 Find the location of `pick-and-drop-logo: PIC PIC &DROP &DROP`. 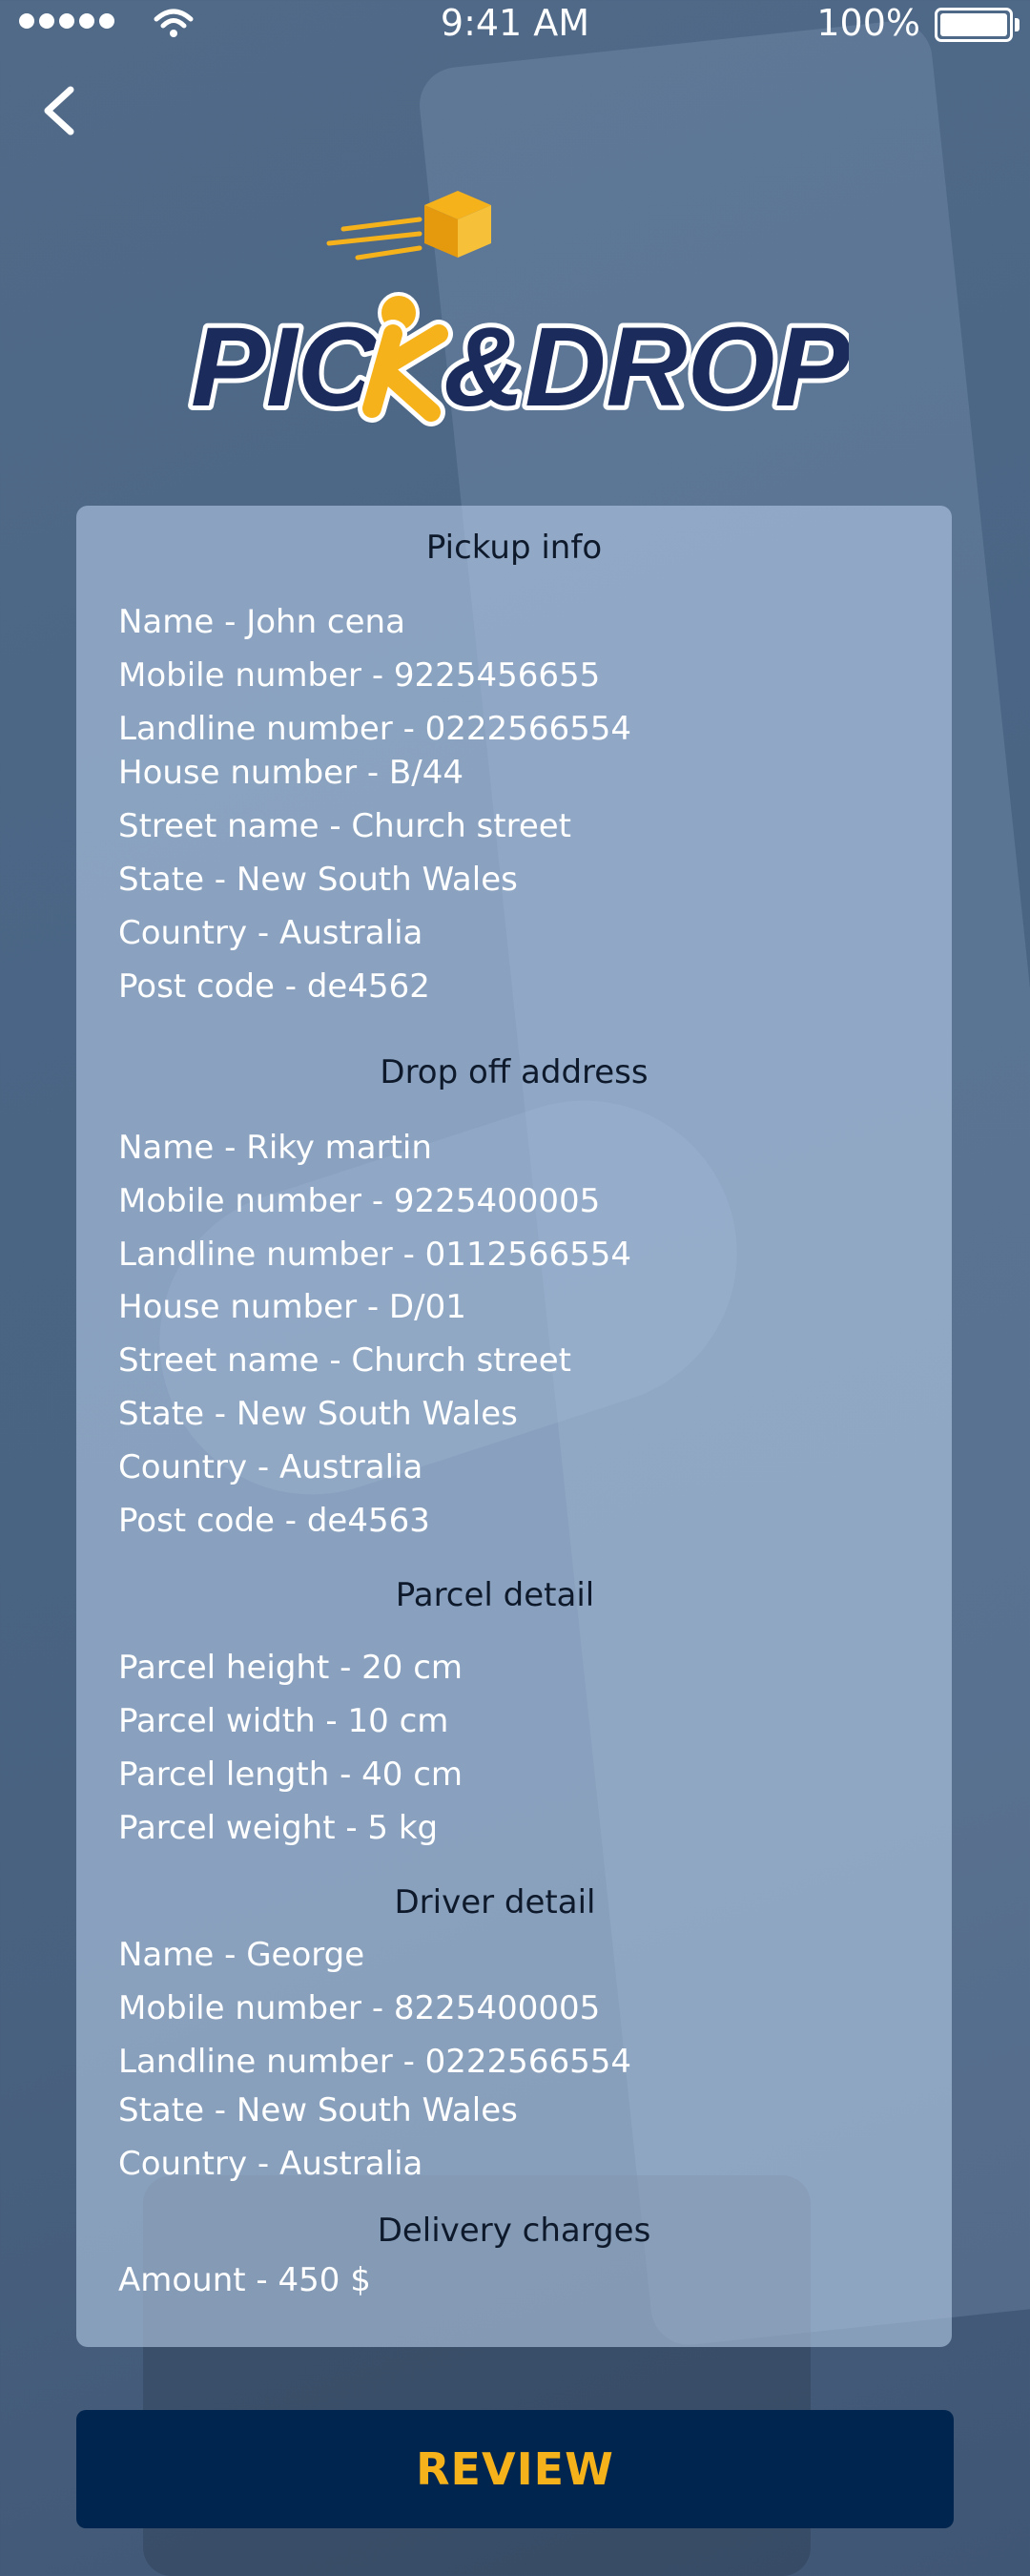

pick-and-drop-logo: PIC PIC &DROP &DROP is located at coordinates (518, 315).